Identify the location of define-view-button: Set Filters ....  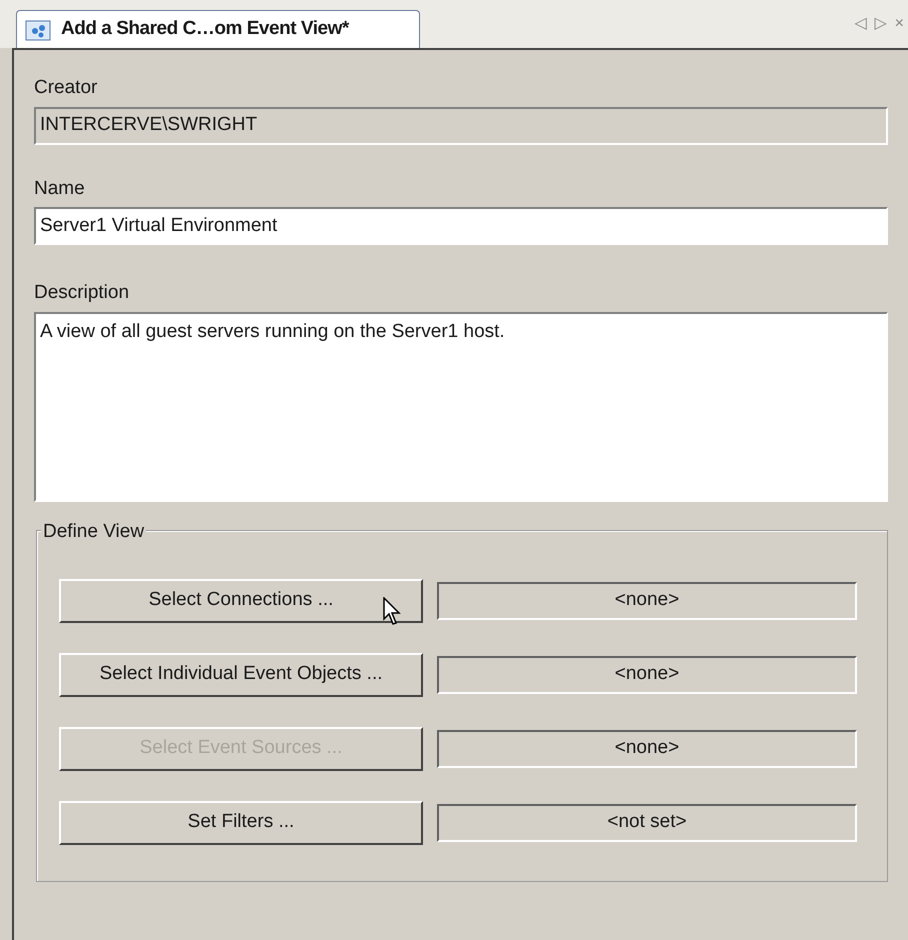
(241, 822).